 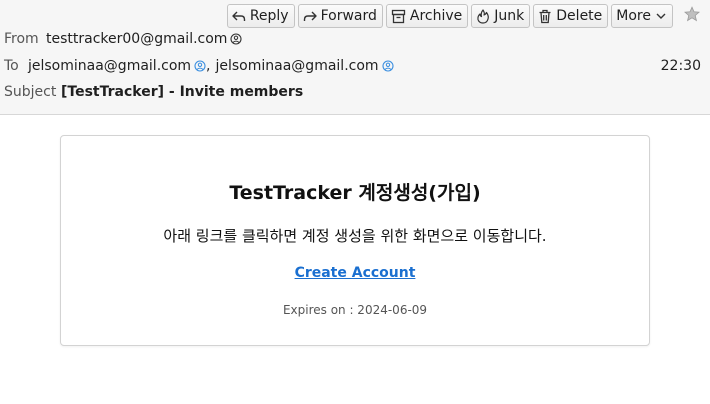 I want to click on reply-button: Reply, so click(x=260, y=16).